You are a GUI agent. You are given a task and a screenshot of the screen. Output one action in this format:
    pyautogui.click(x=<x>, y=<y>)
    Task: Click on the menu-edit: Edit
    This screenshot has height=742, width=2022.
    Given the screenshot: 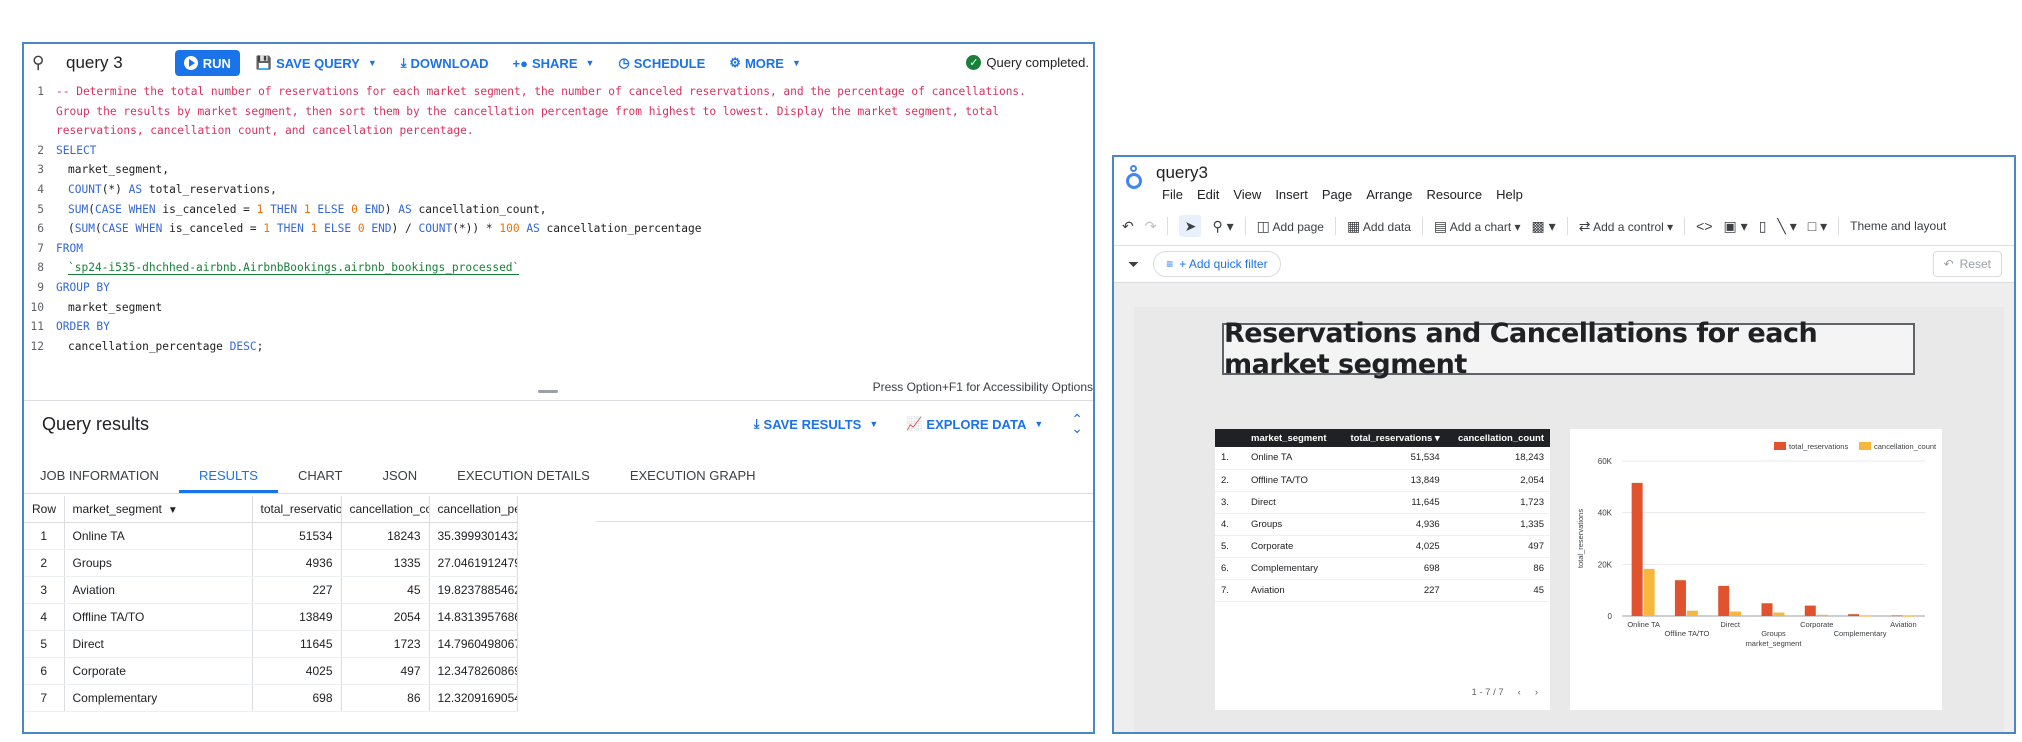 What is the action you would take?
    pyautogui.click(x=1208, y=194)
    